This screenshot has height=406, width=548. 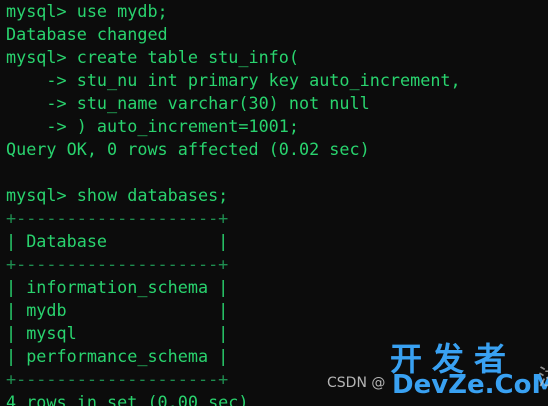 I want to click on terminal-line-auto-increment: -> ) auto_increment=1001;, so click(x=152, y=126).